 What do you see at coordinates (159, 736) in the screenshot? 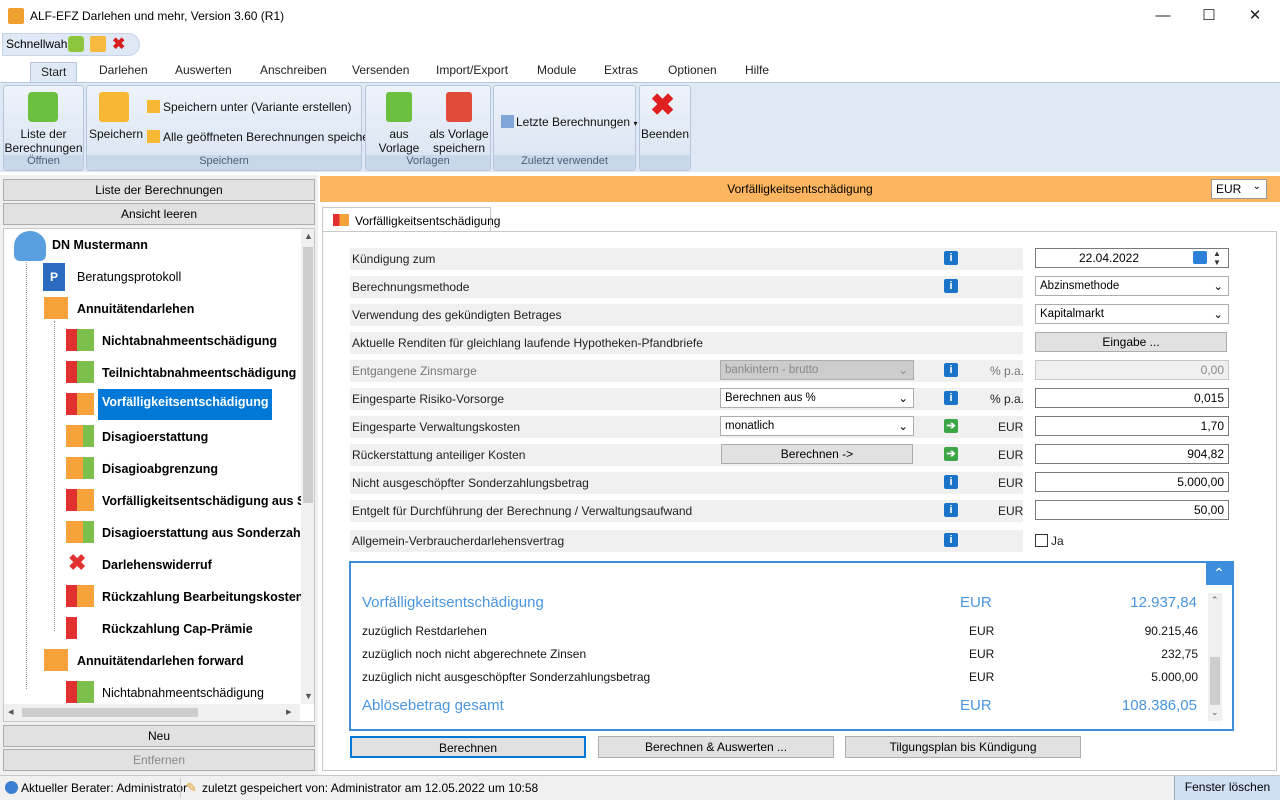
I see `new-button: Neu` at bounding box center [159, 736].